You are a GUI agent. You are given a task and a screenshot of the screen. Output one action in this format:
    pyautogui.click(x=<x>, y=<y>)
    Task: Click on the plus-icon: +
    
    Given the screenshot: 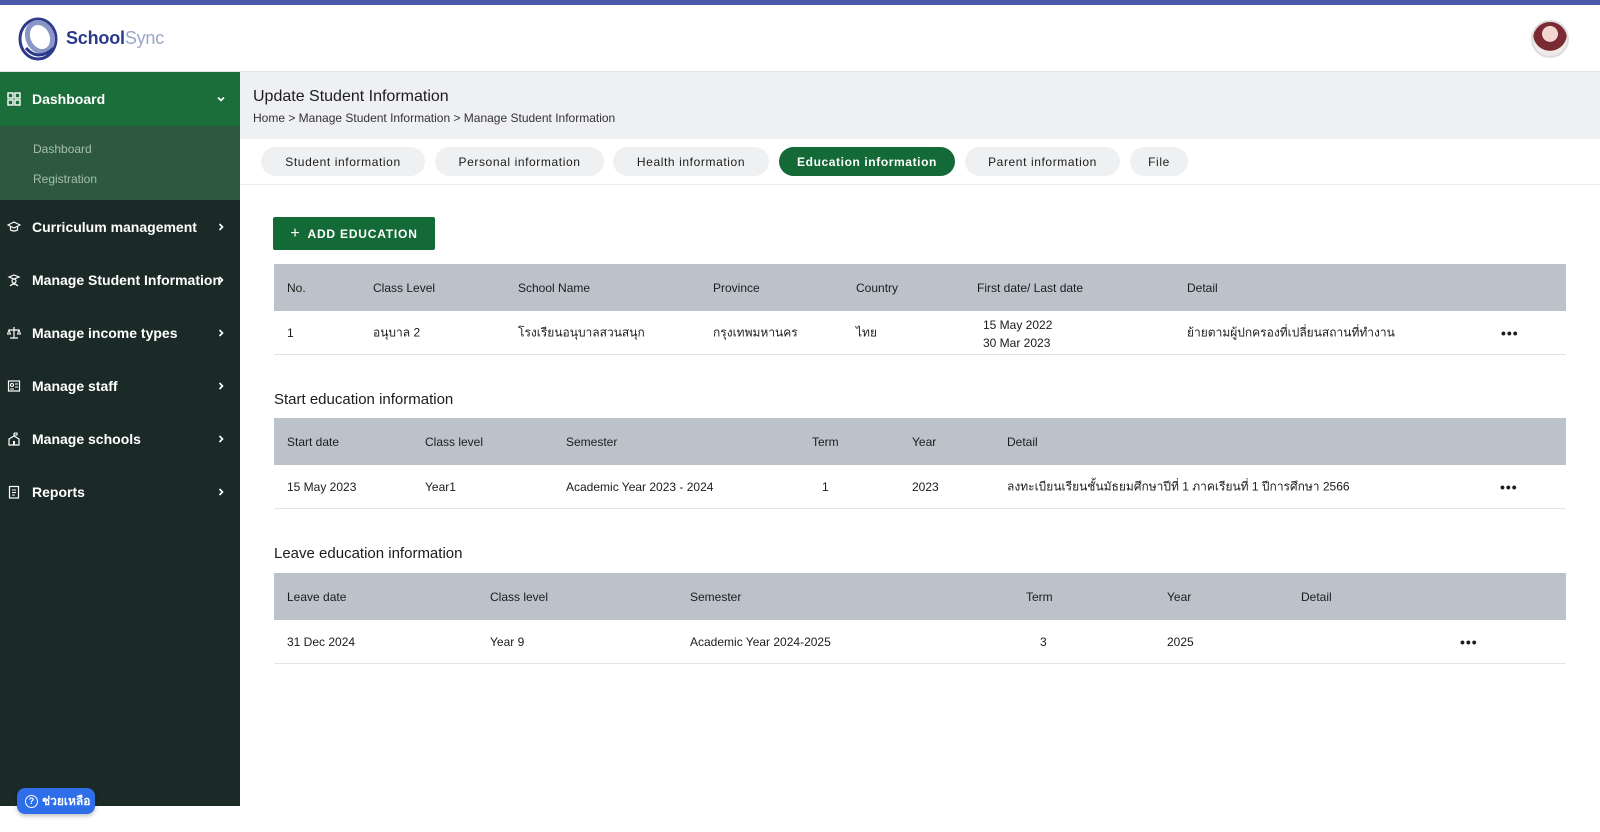 What is the action you would take?
    pyautogui.click(x=295, y=233)
    